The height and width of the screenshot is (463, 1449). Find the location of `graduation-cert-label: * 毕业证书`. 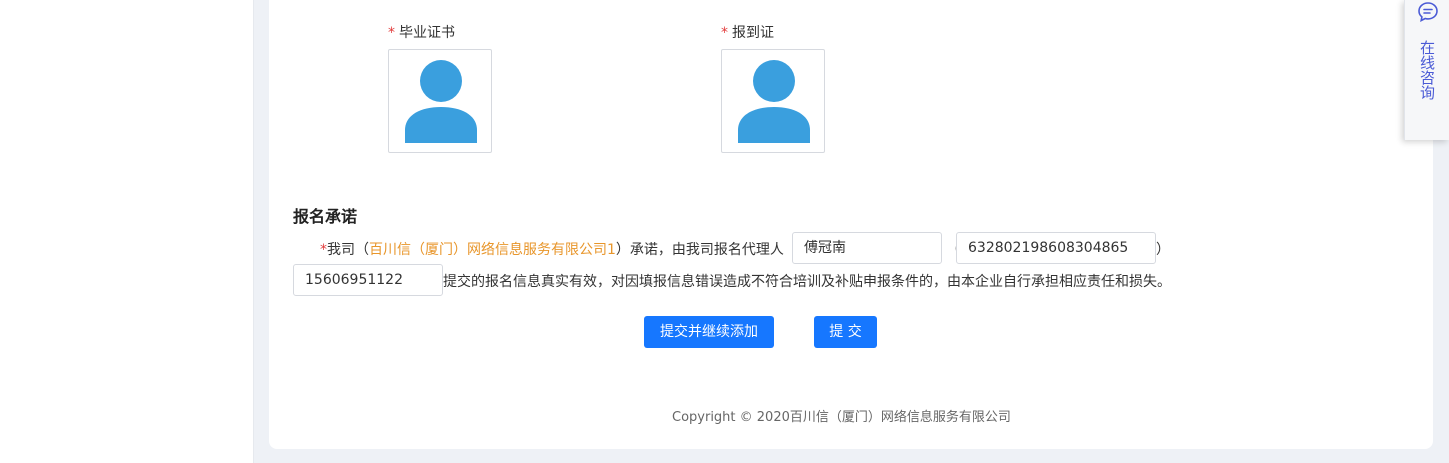

graduation-cert-label: * 毕业证书 is located at coordinates (421, 32).